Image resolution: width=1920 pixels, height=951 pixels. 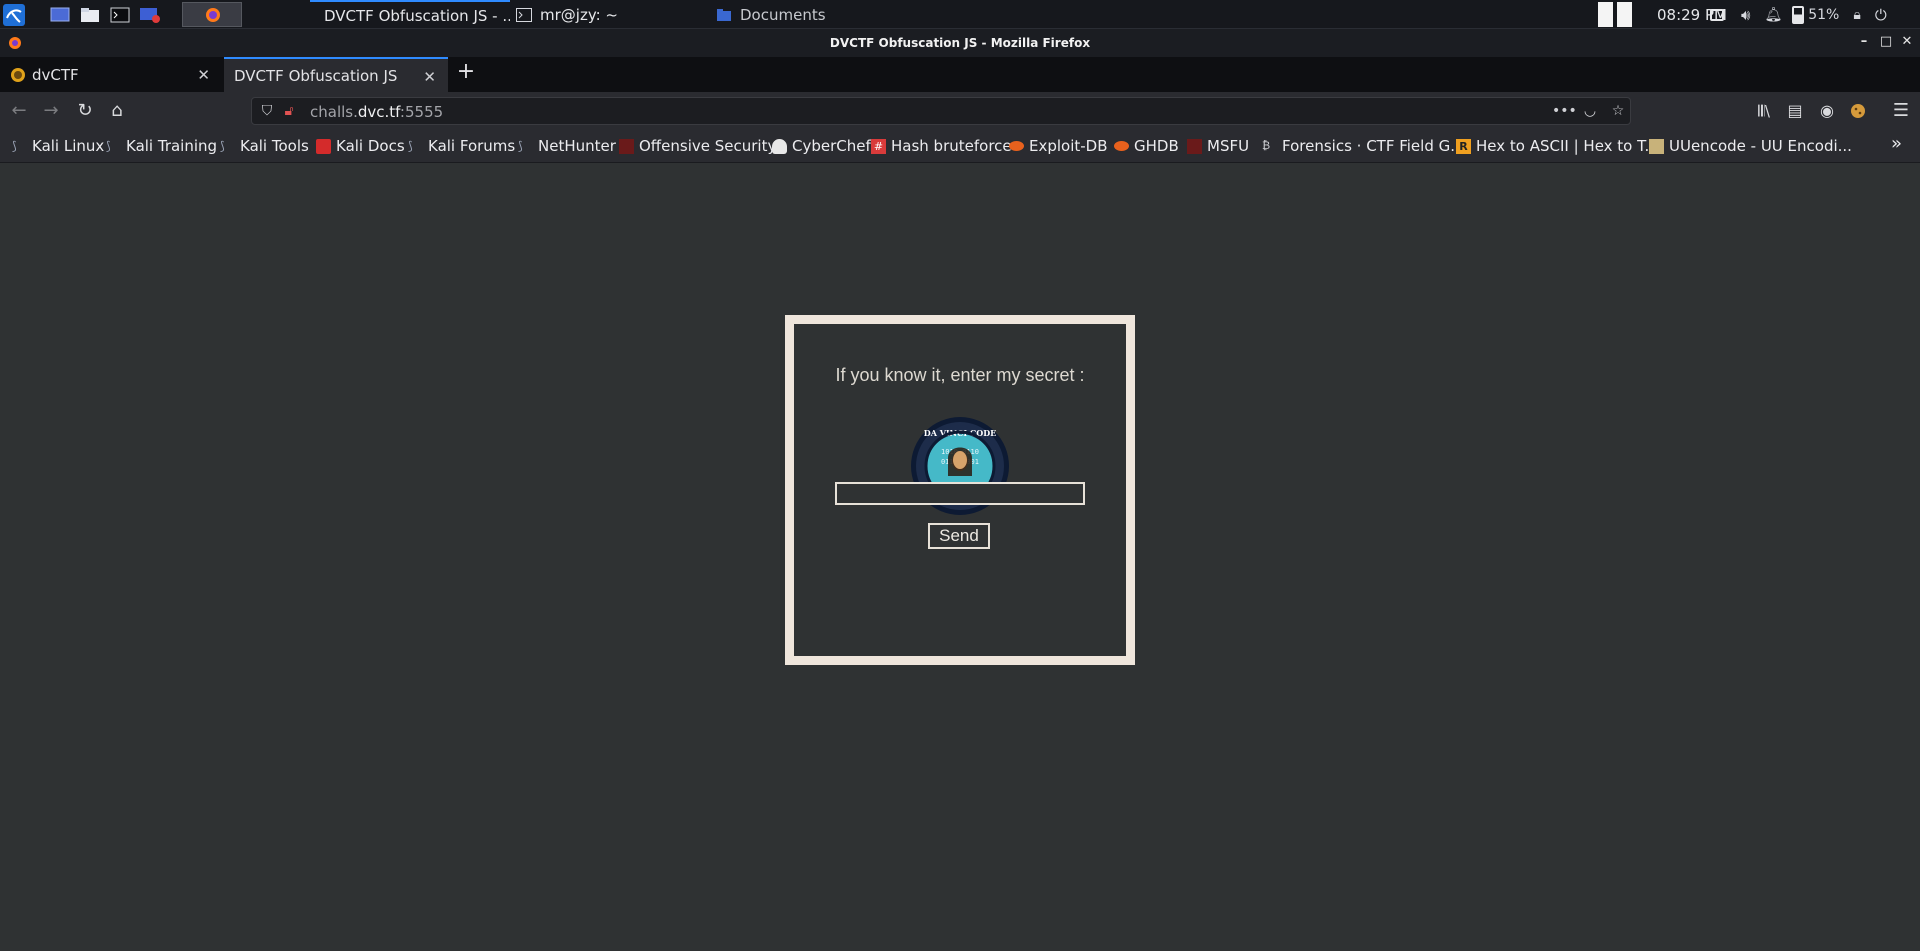 I want to click on firefox-taskbar-button, so click(x=212, y=14).